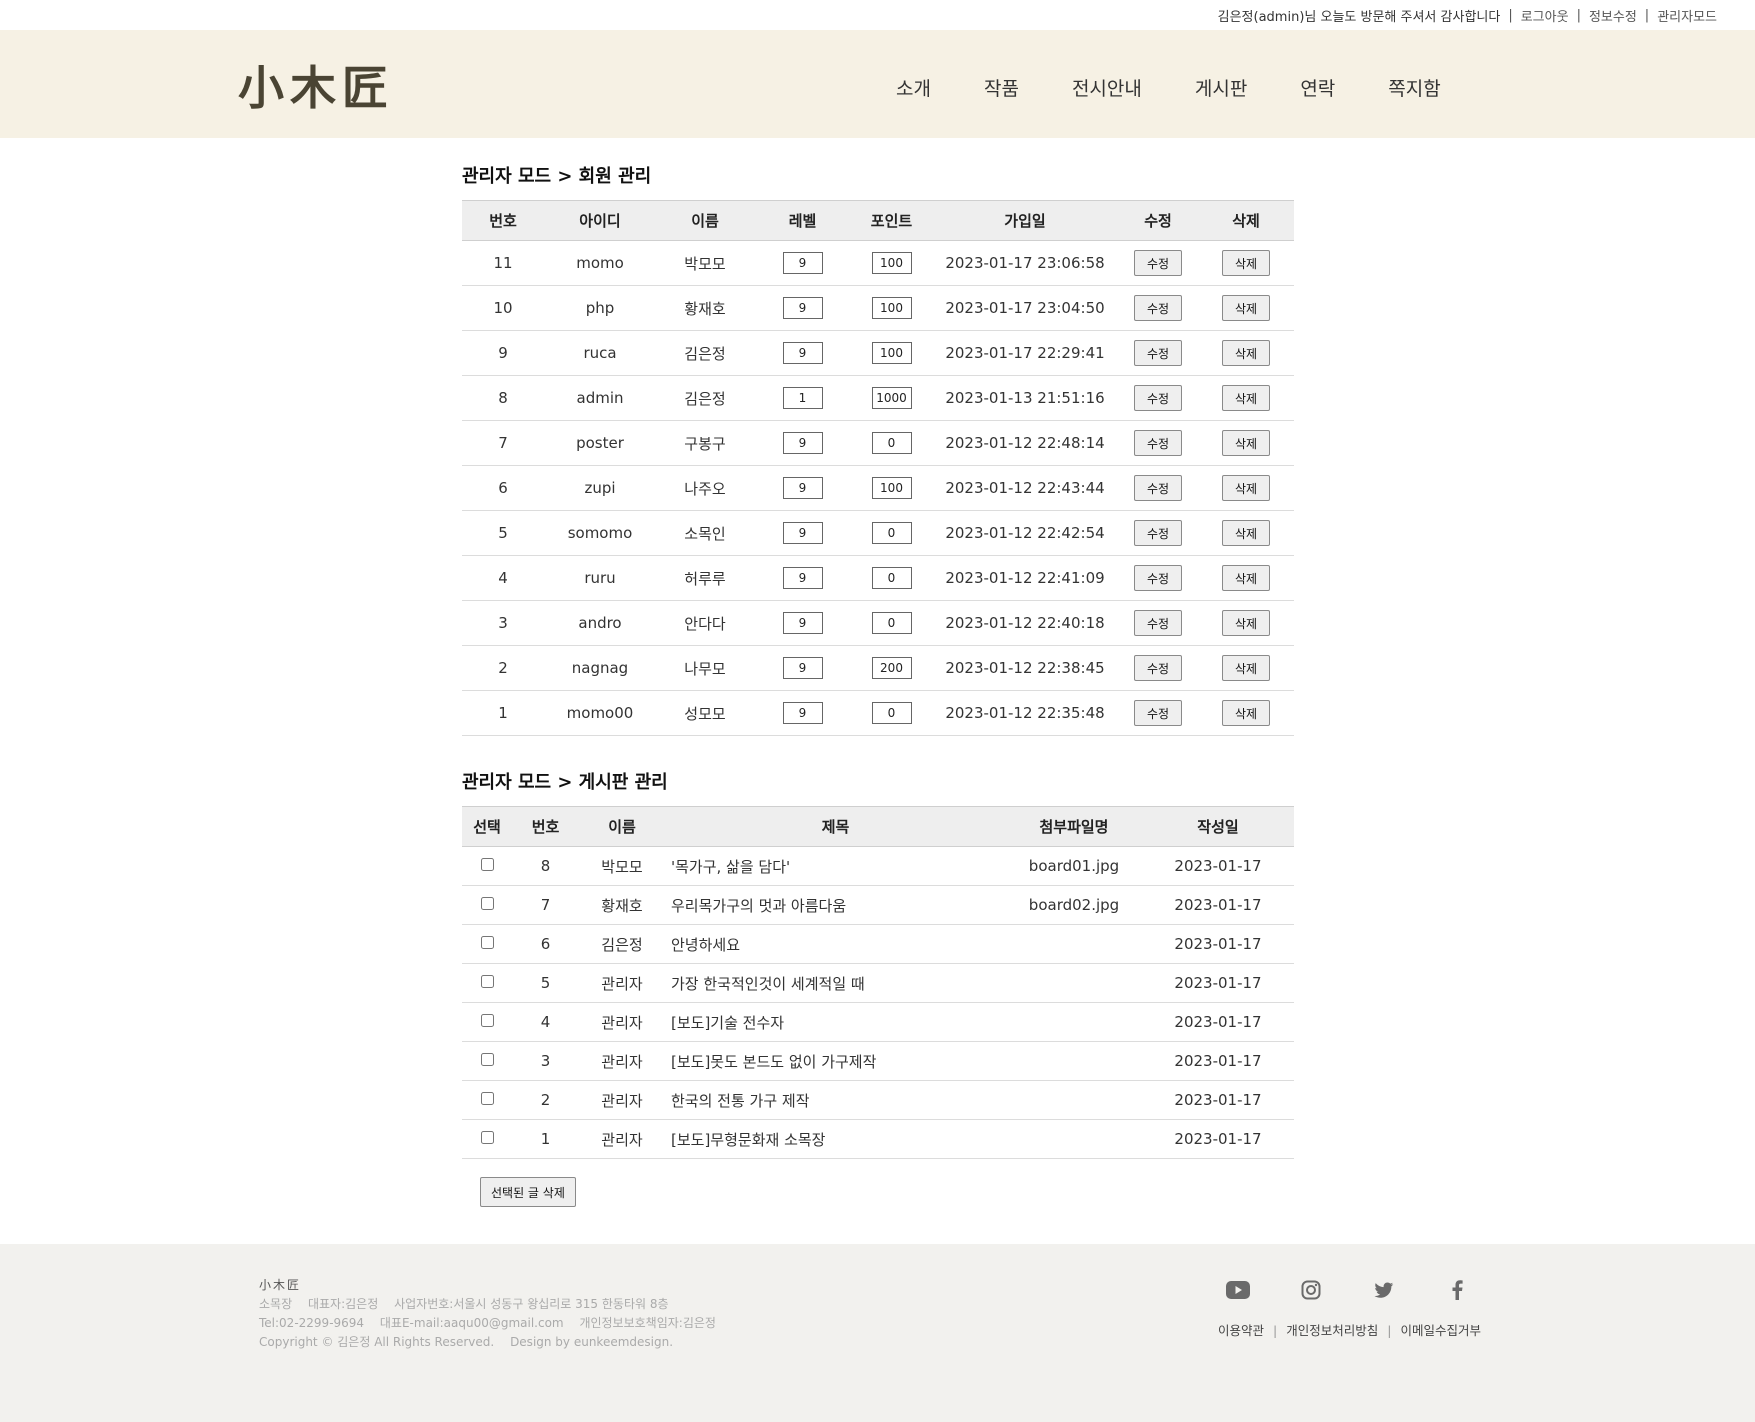 This screenshot has width=1755, height=1422. I want to click on column-header: 수정, so click(1158, 221).